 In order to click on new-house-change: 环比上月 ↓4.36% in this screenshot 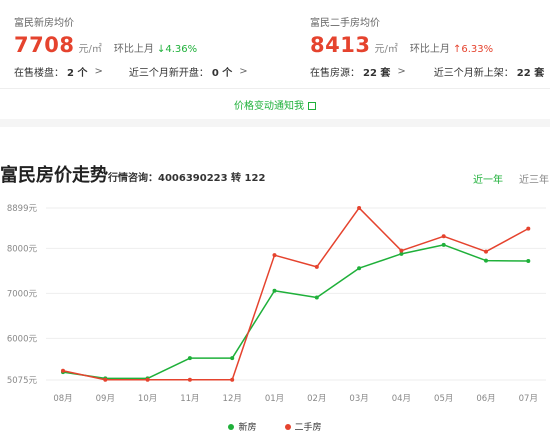, I will do `click(155, 47)`.